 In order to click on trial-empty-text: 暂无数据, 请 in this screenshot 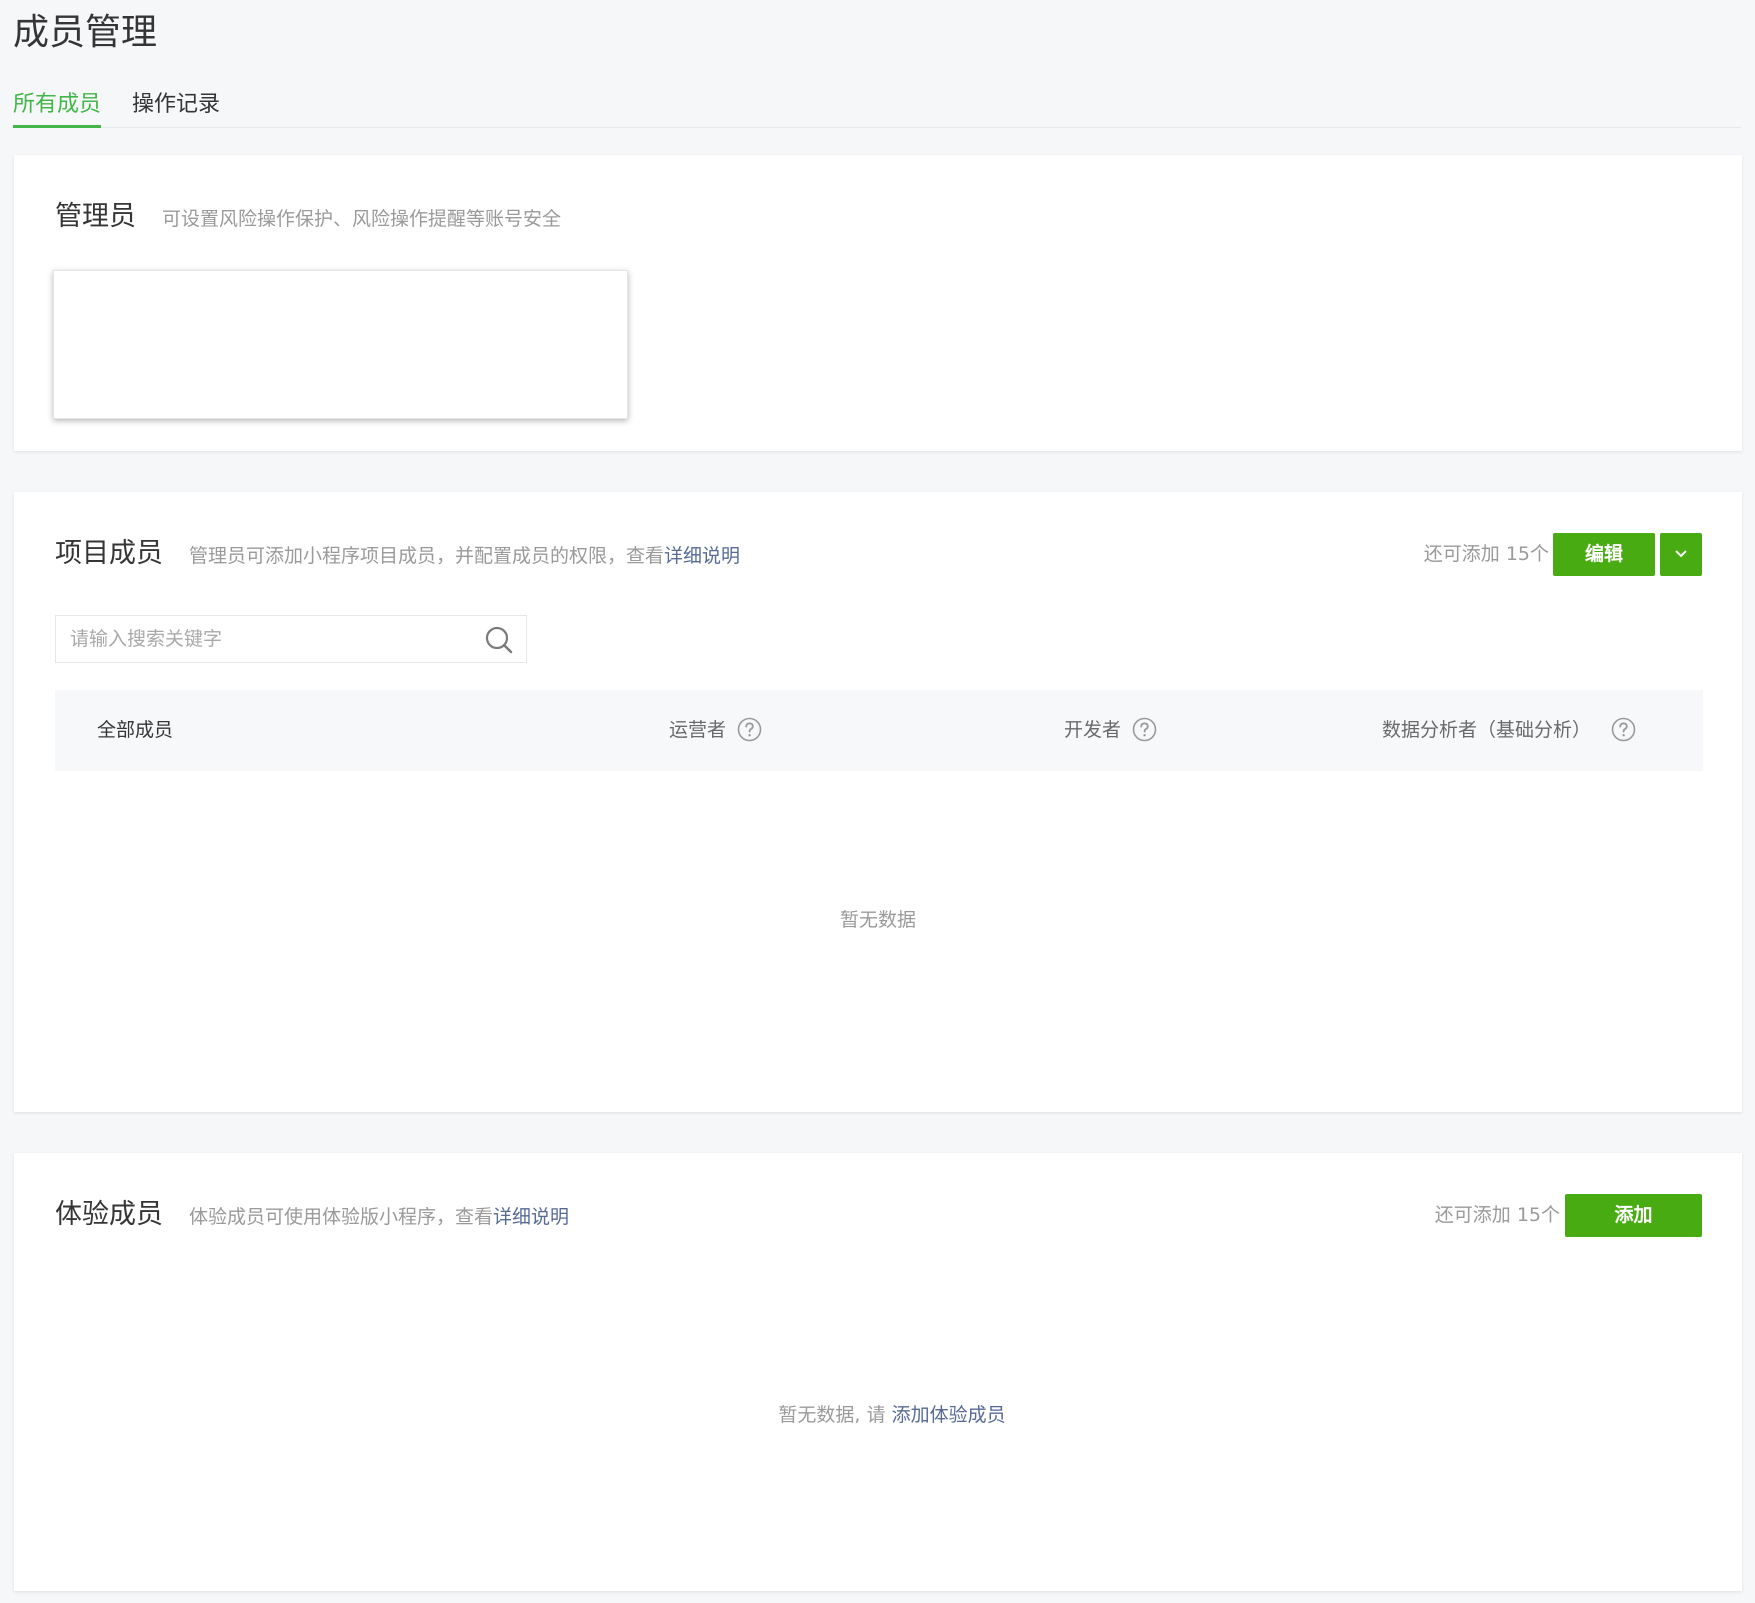, I will do `click(832, 1415)`.